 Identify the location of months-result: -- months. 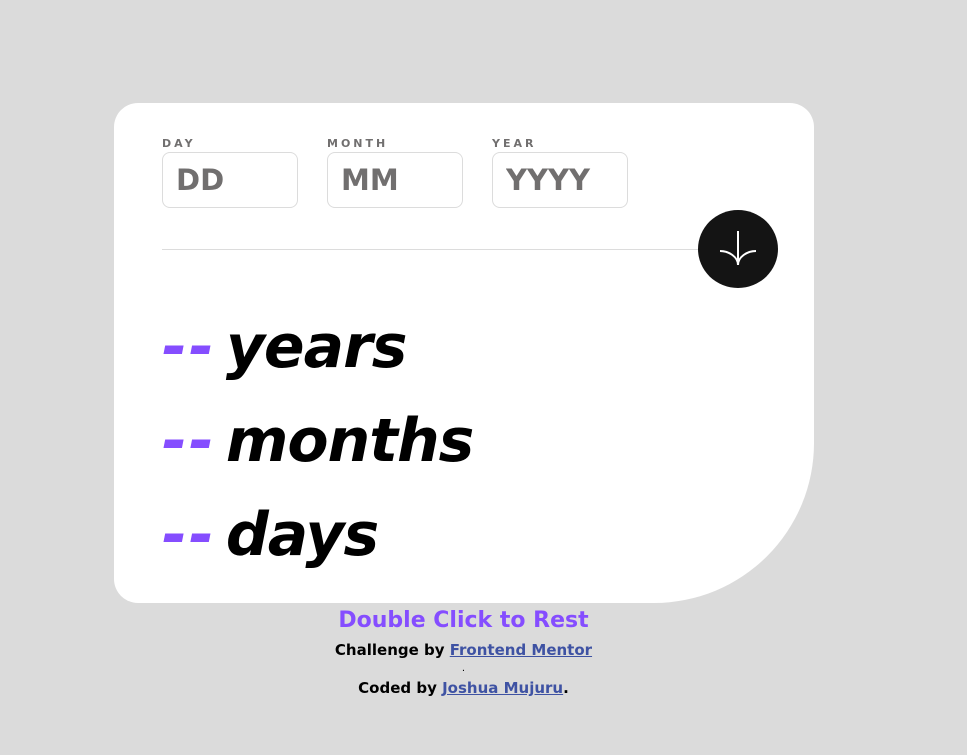
(318, 441).